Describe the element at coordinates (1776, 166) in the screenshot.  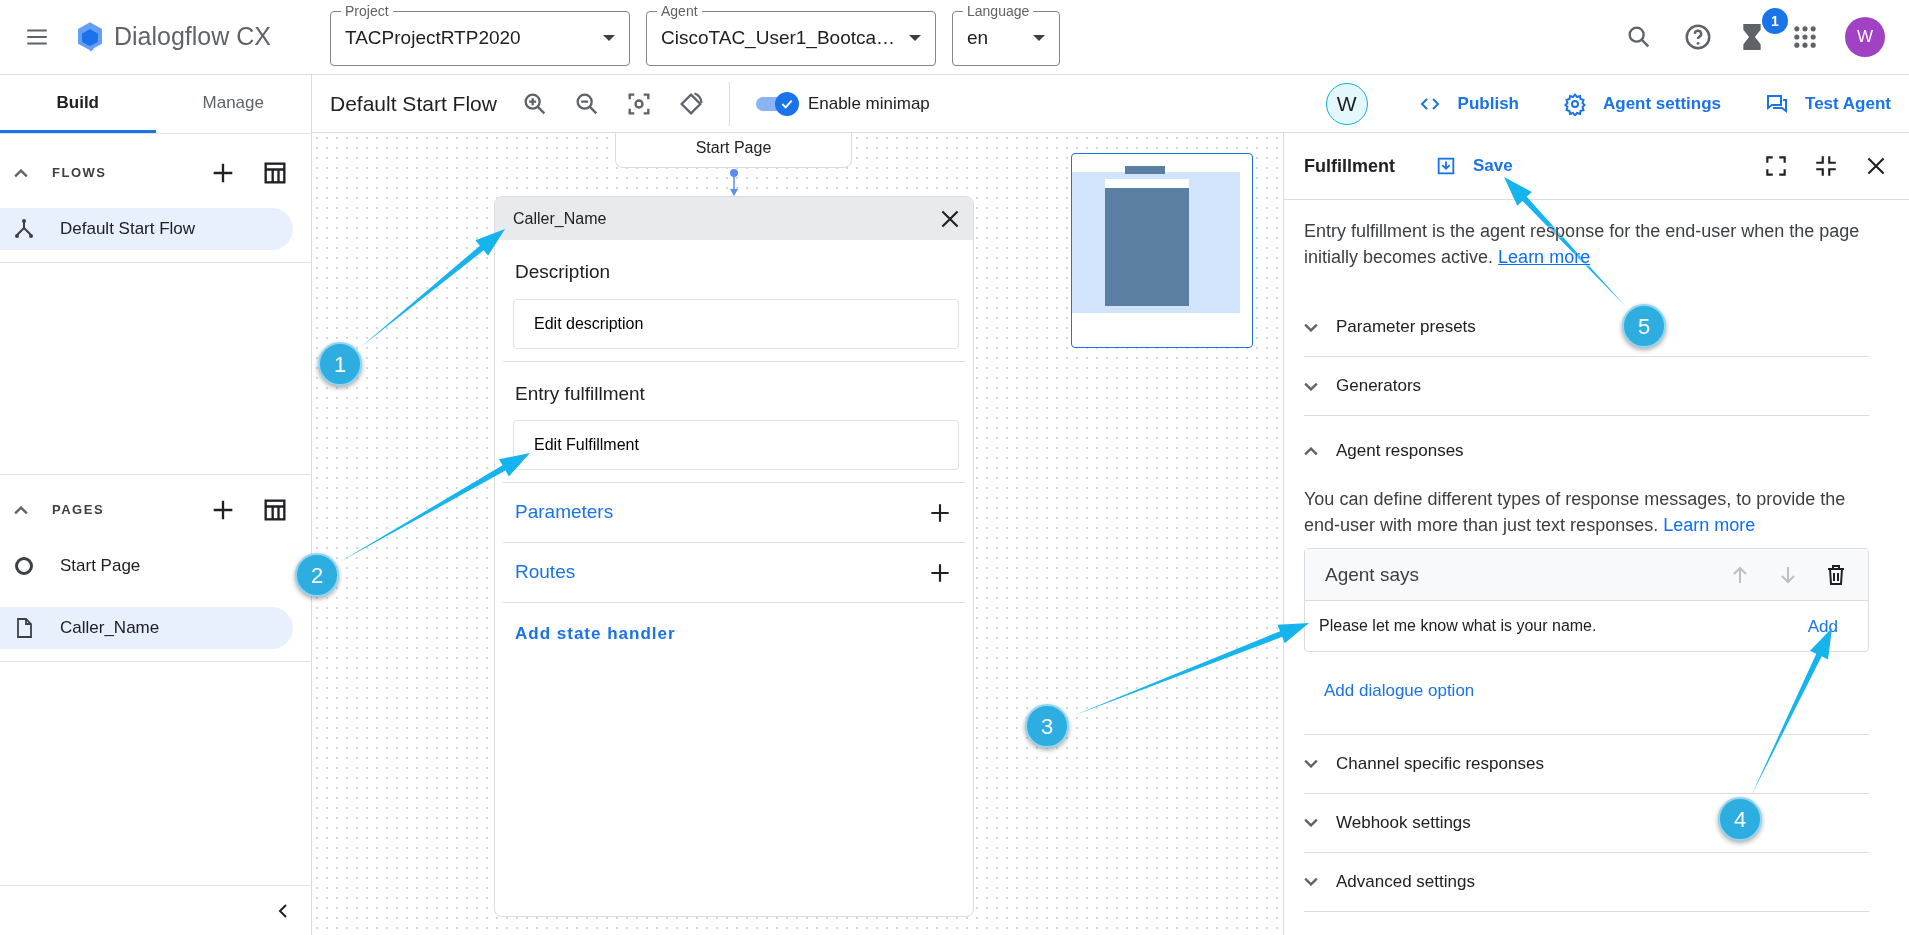
I see `fullscreen-icon` at that location.